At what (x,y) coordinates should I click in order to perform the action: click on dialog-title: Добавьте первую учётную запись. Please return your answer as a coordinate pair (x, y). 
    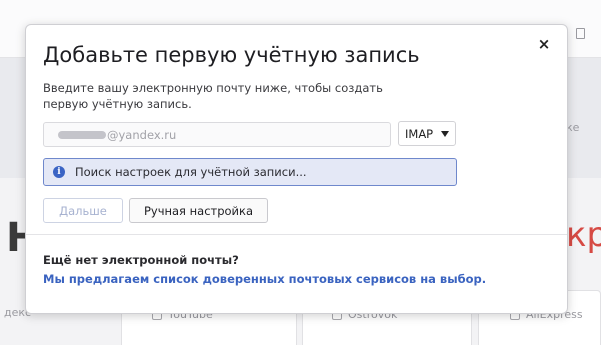
    Looking at the image, I should click on (231, 55).